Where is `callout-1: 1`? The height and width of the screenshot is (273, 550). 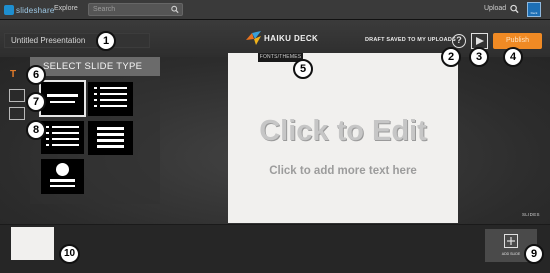 callout-1: 1 is located at coordinates (106, 41).